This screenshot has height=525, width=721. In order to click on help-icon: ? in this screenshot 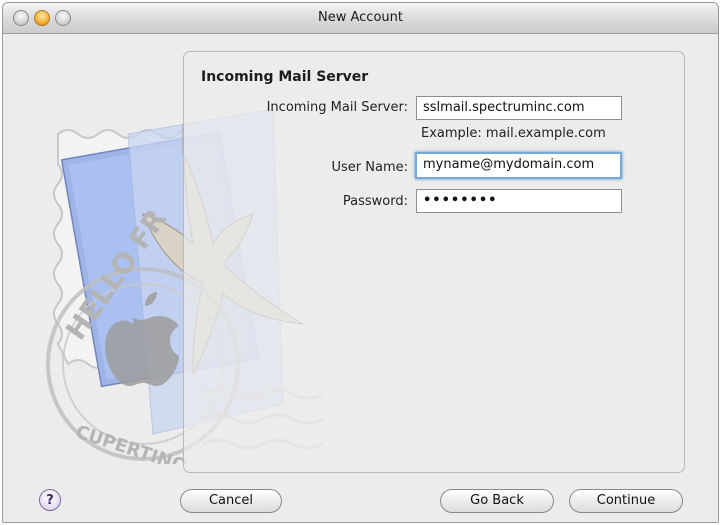, I will do `click(50, 500)`.